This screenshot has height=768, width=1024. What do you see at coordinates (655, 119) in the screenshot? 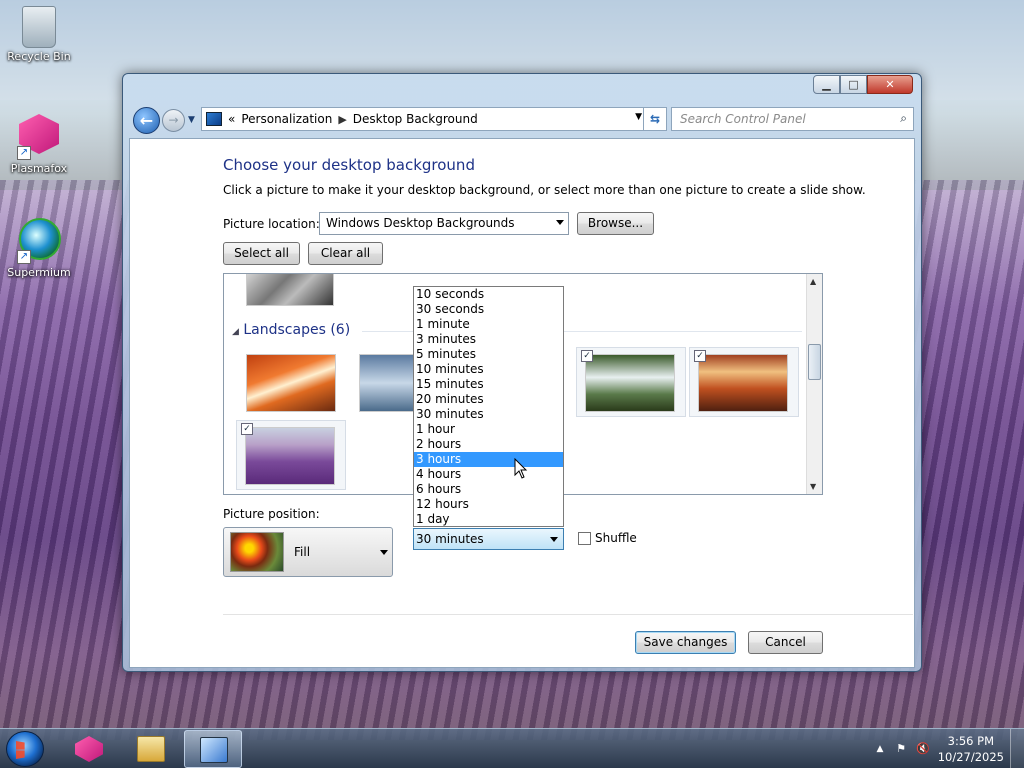
I see `refresh-button: ⇆` at bounding box center [655, 119].